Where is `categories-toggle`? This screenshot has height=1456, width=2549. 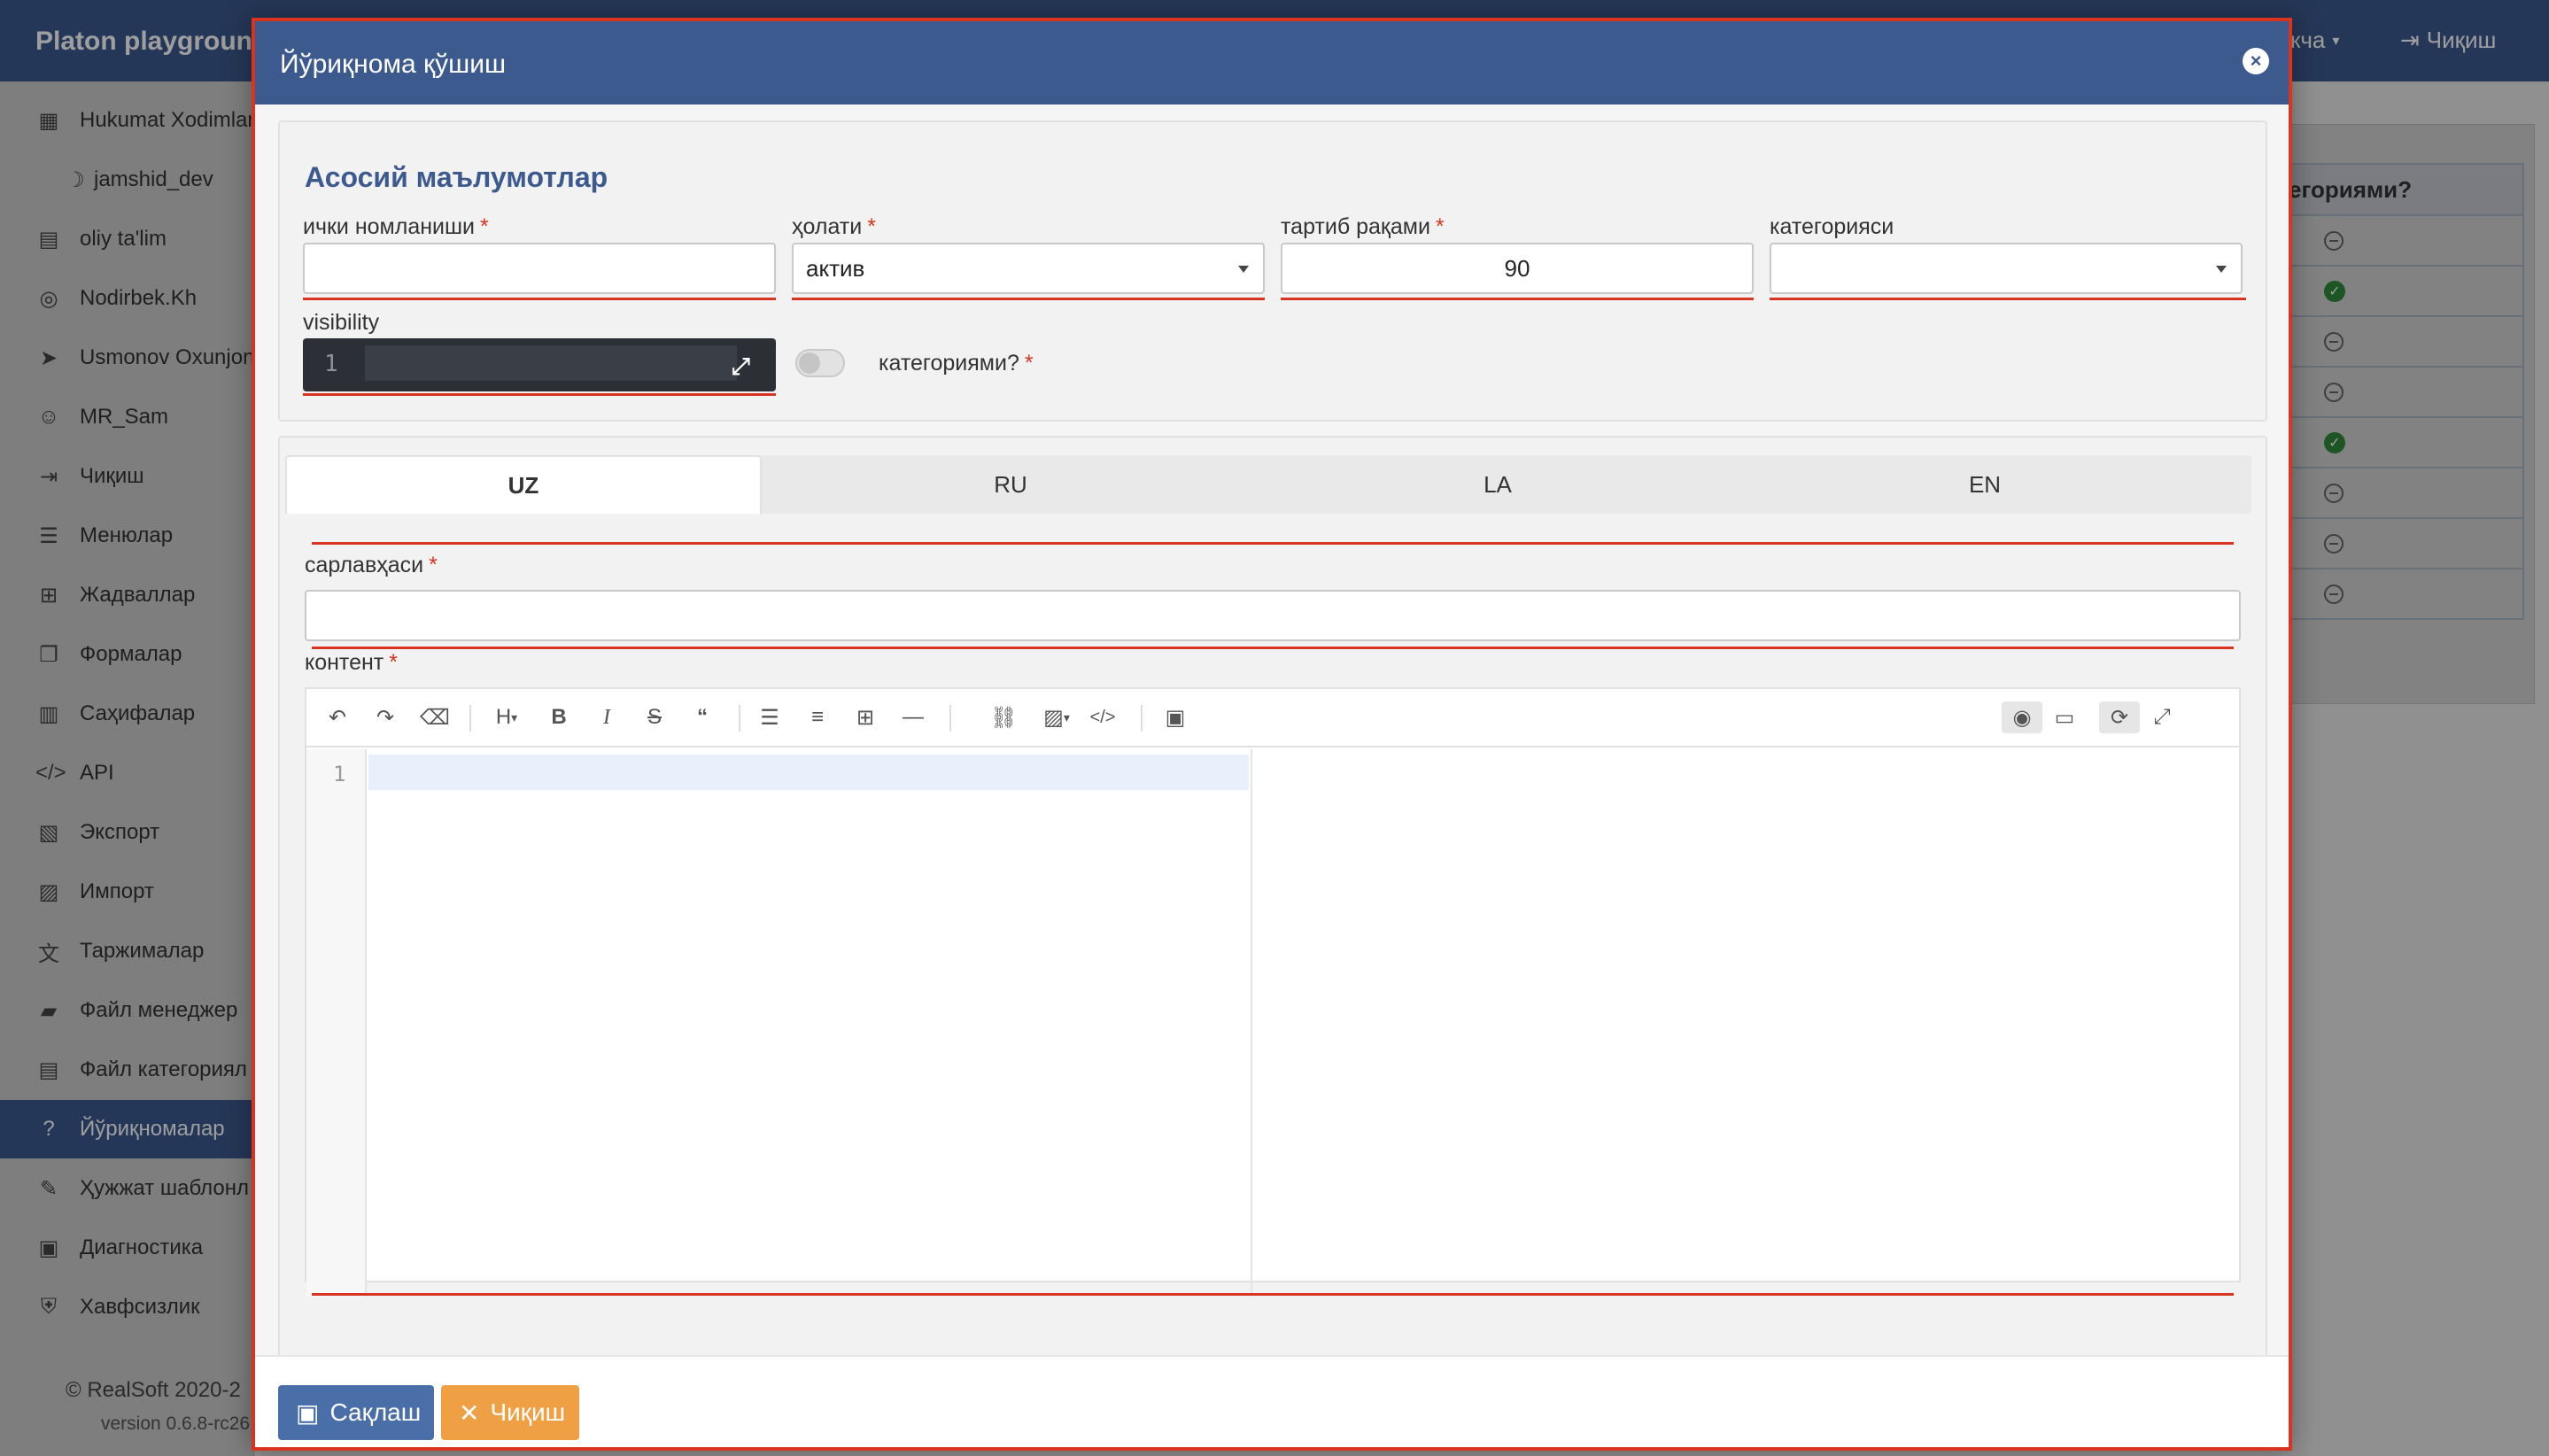
categories-toggle is located at coordinates (820, 363).